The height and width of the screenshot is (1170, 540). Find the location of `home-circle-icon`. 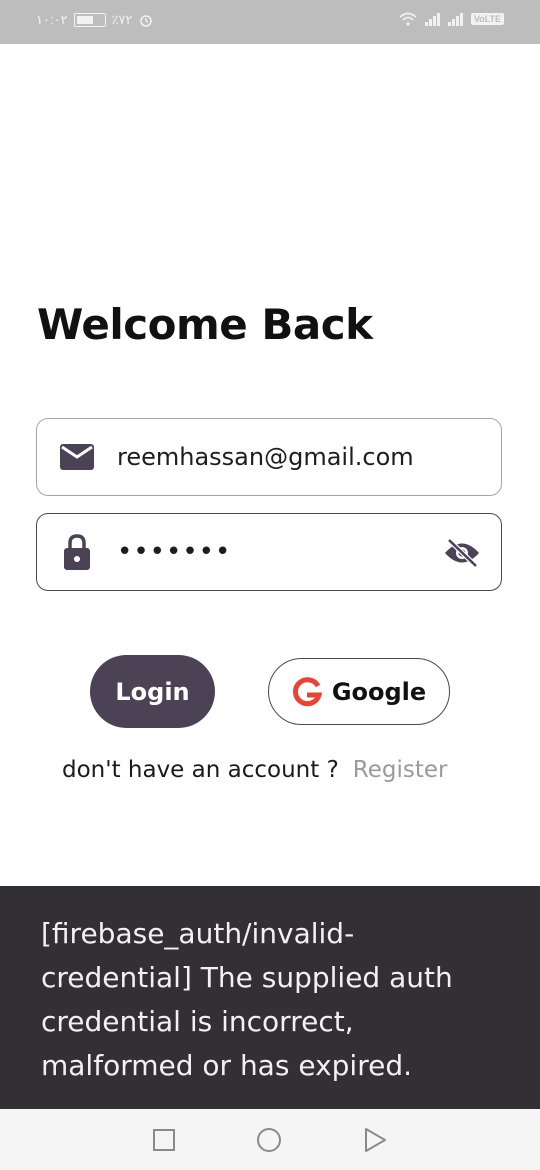

home-circle-icon is located at coordinates (269, 1140).